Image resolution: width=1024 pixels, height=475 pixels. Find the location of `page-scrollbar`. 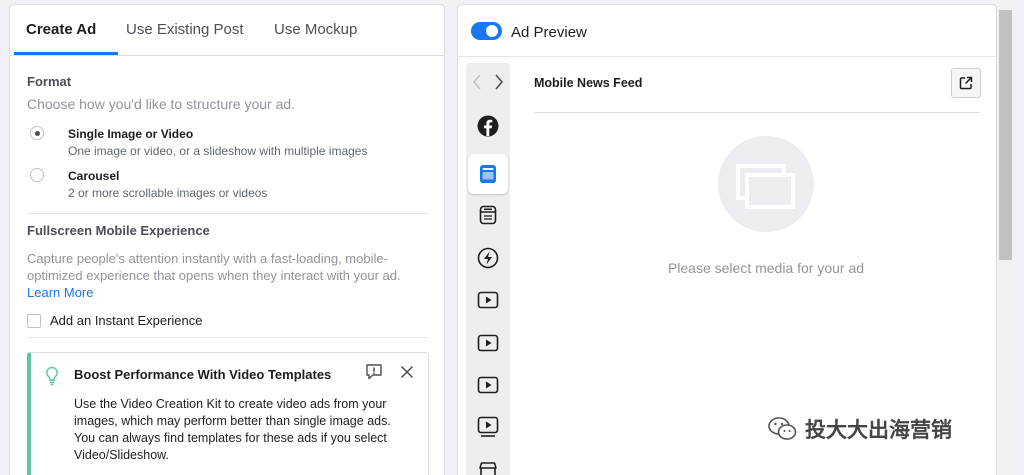

page-scrollbar is located at coordinates (1005, 237).